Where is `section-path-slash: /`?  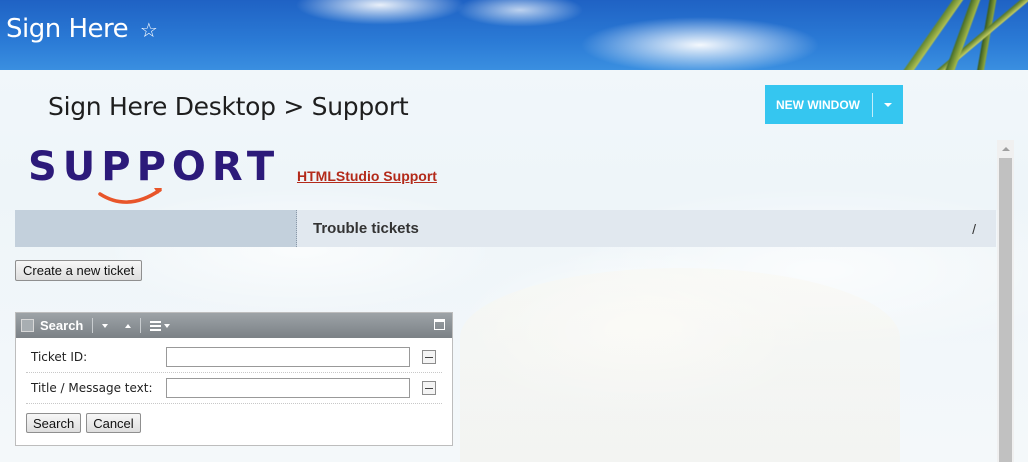
section-path-slash: / is located at coordinates (974, 228).